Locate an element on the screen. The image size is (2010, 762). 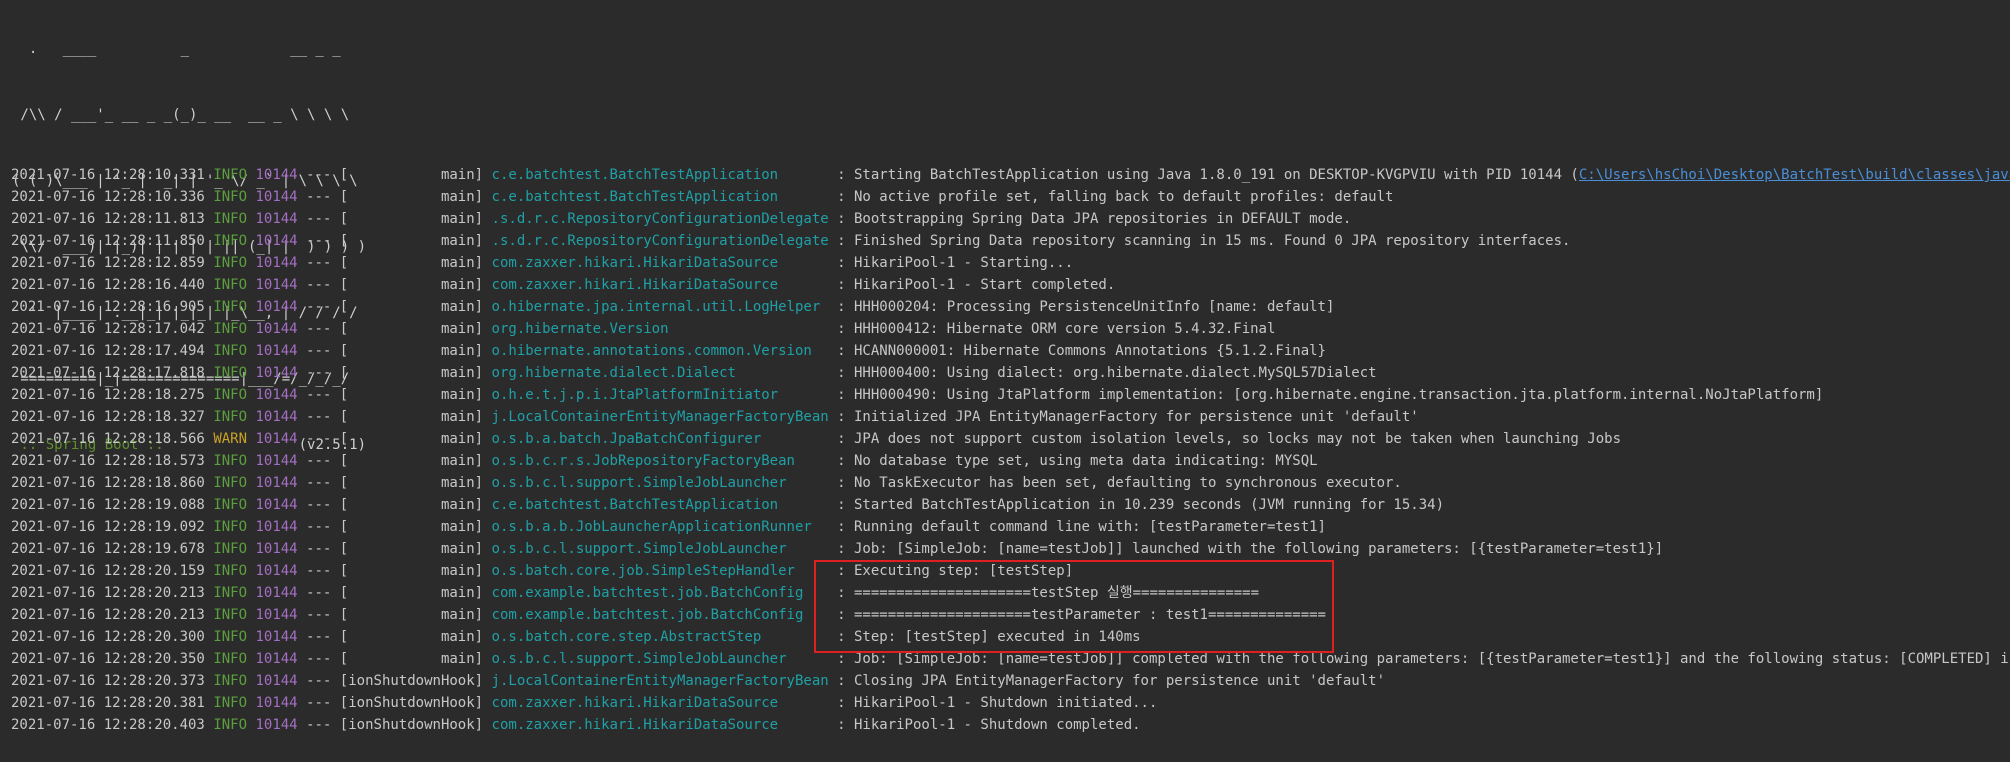
log-timestamp: 2021-07-16 12:28:18.275 is located at coordinates (108, 395).